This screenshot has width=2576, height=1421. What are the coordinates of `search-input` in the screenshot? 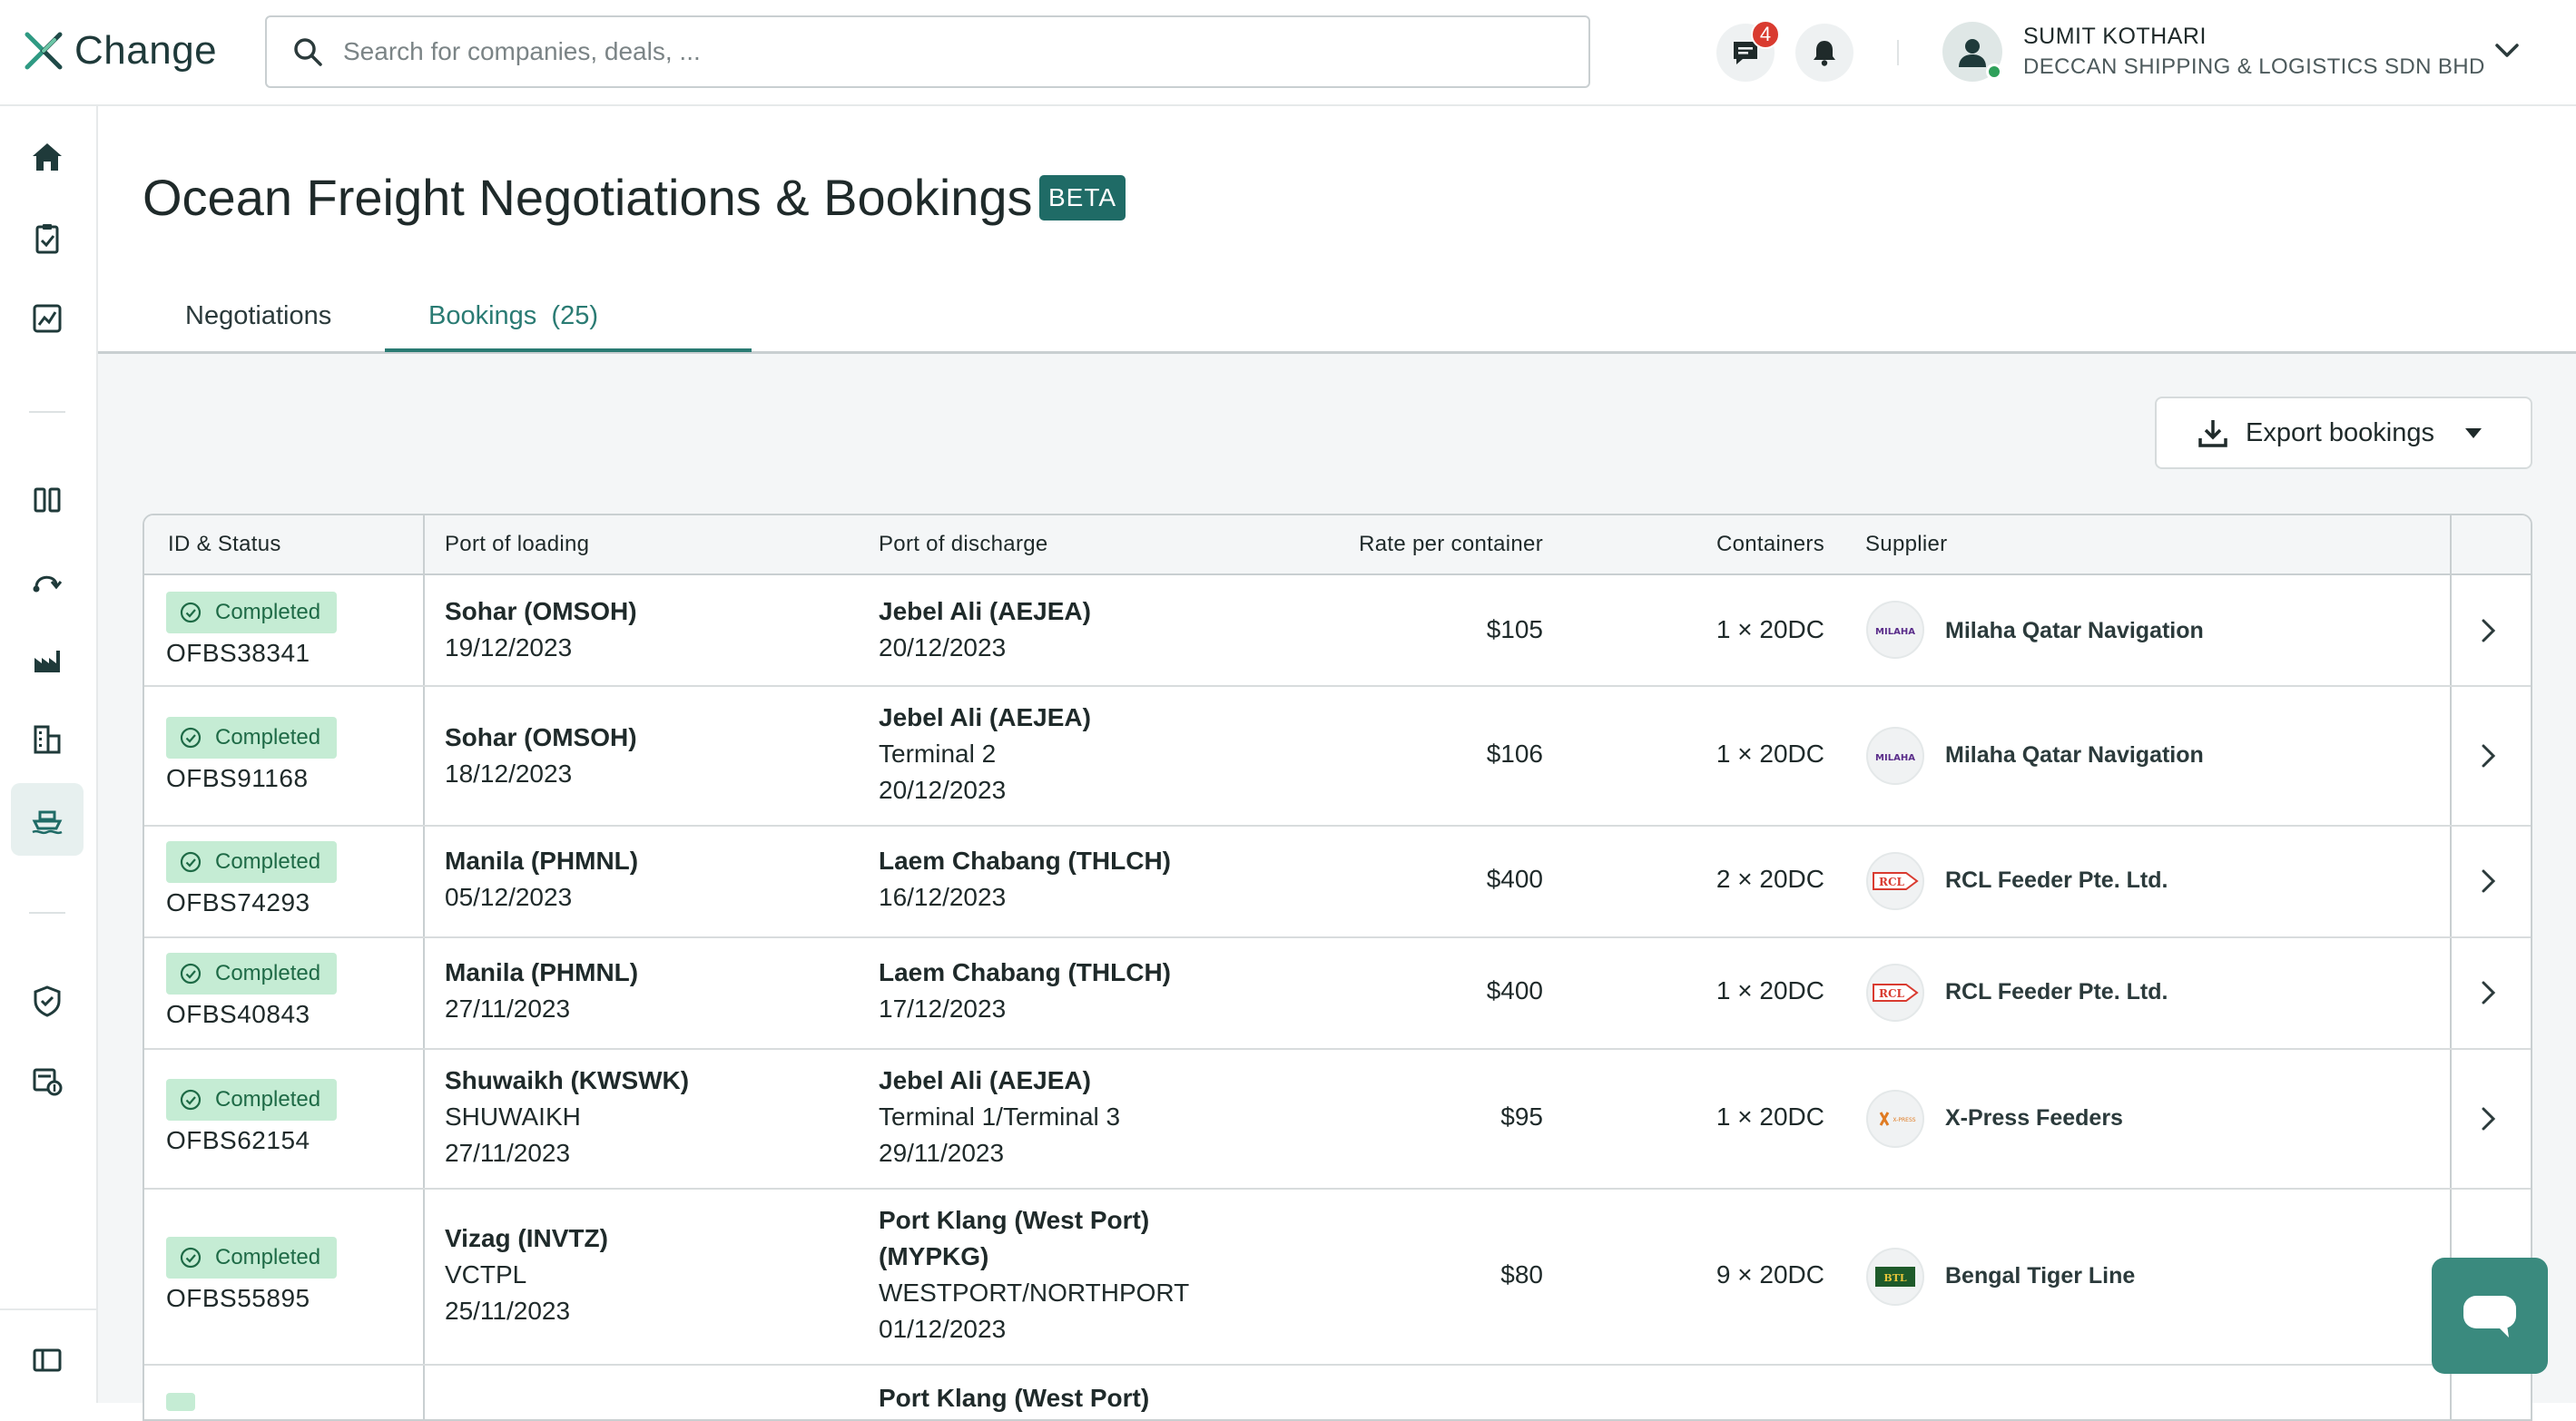 It's located at (933, 51).